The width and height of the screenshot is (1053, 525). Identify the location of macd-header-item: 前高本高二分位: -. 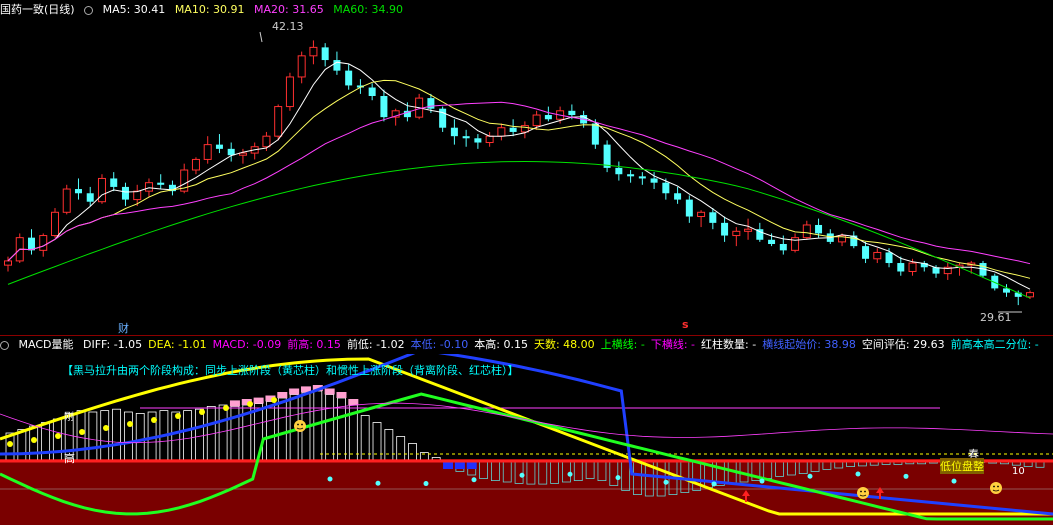
(994, 344).